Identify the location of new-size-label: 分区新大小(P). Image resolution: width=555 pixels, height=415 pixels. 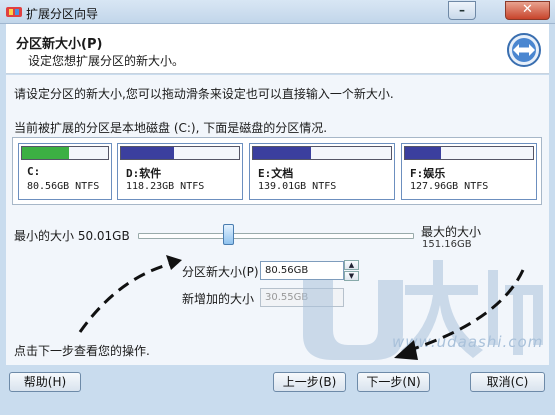
(220, 272).